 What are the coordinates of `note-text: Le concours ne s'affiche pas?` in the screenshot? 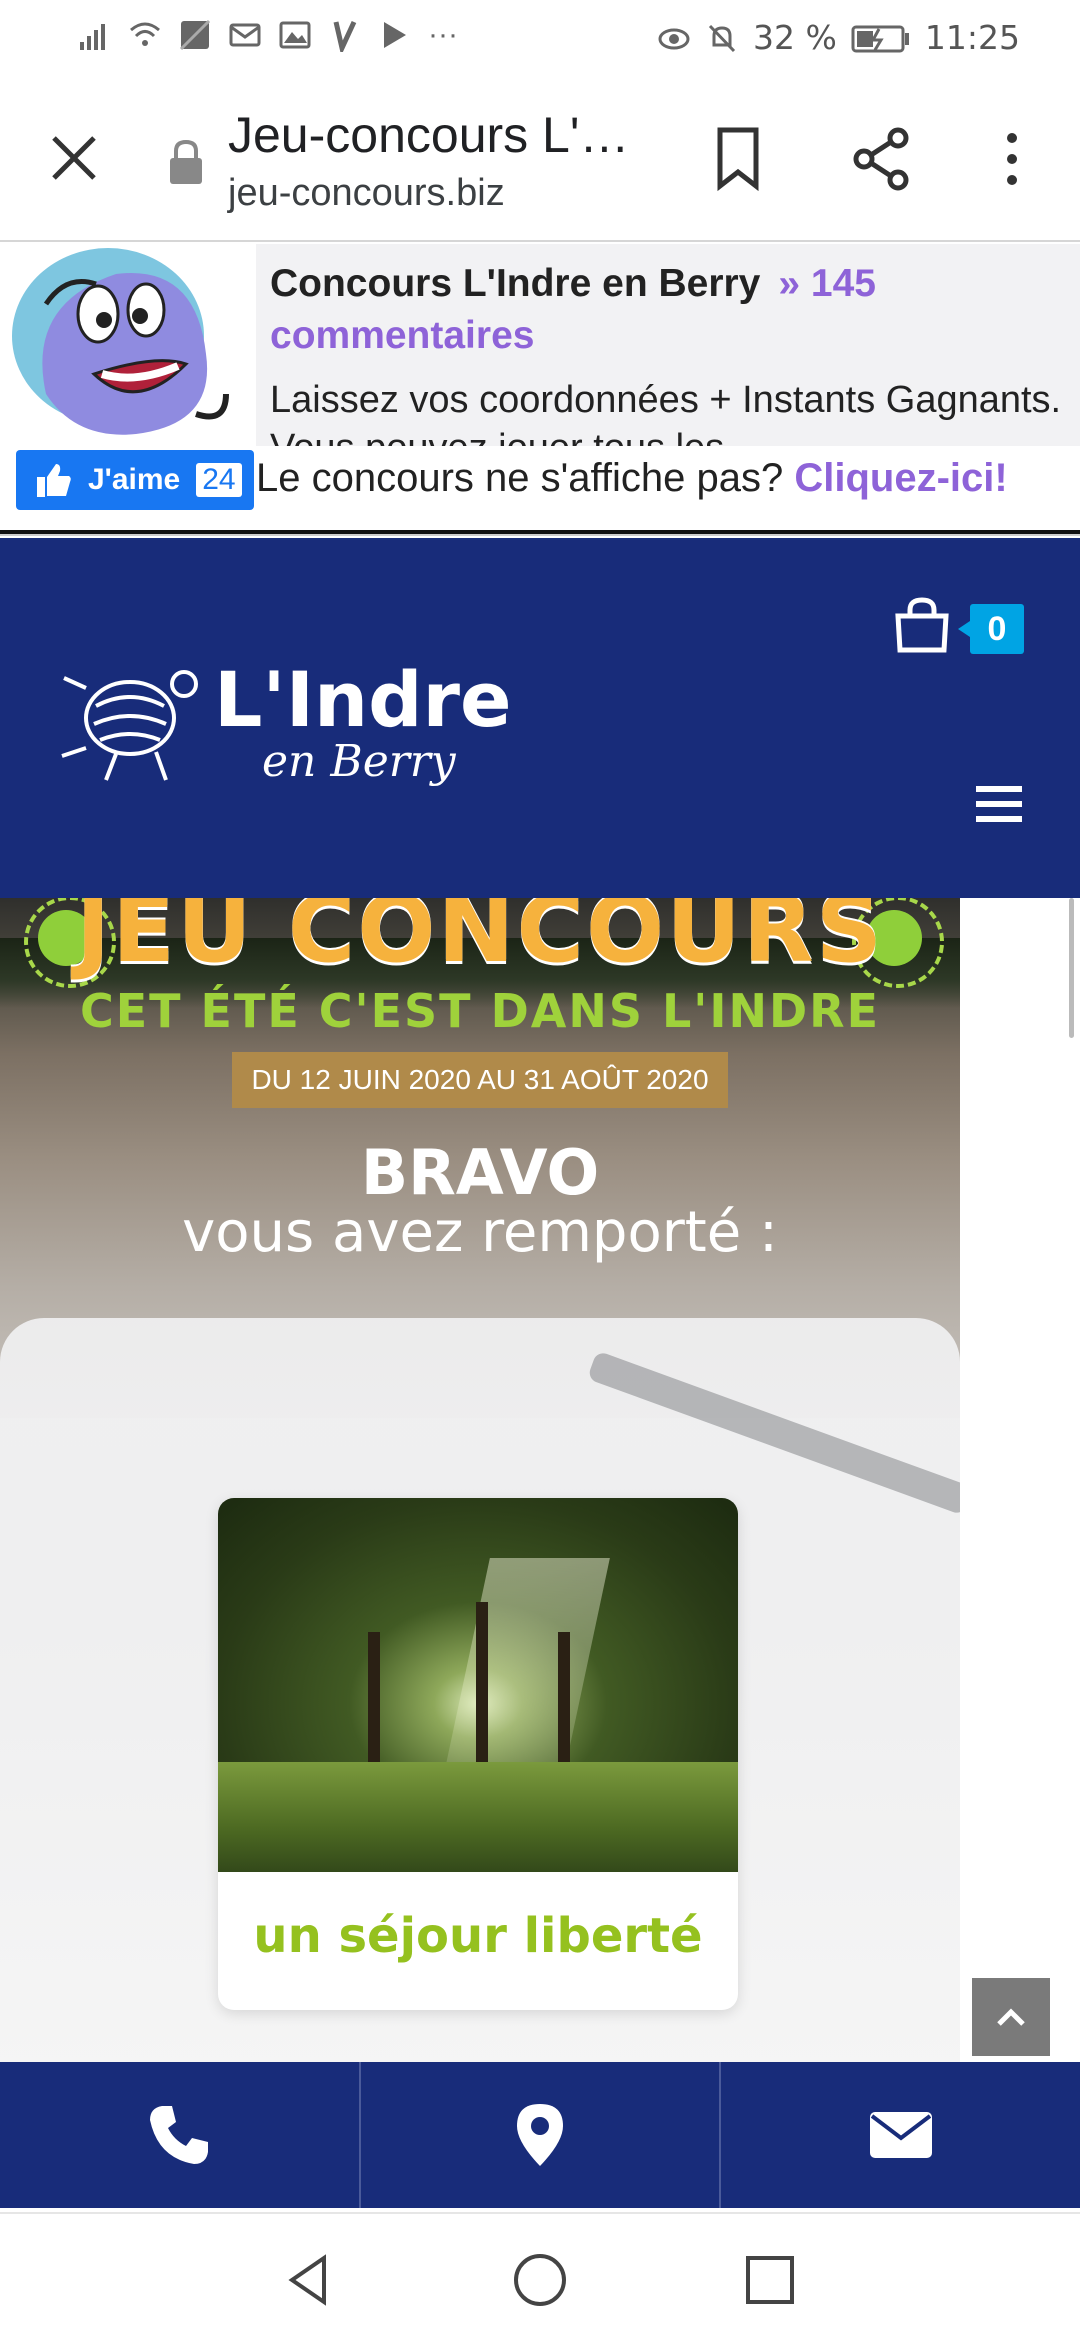 It's located at (520, 478).